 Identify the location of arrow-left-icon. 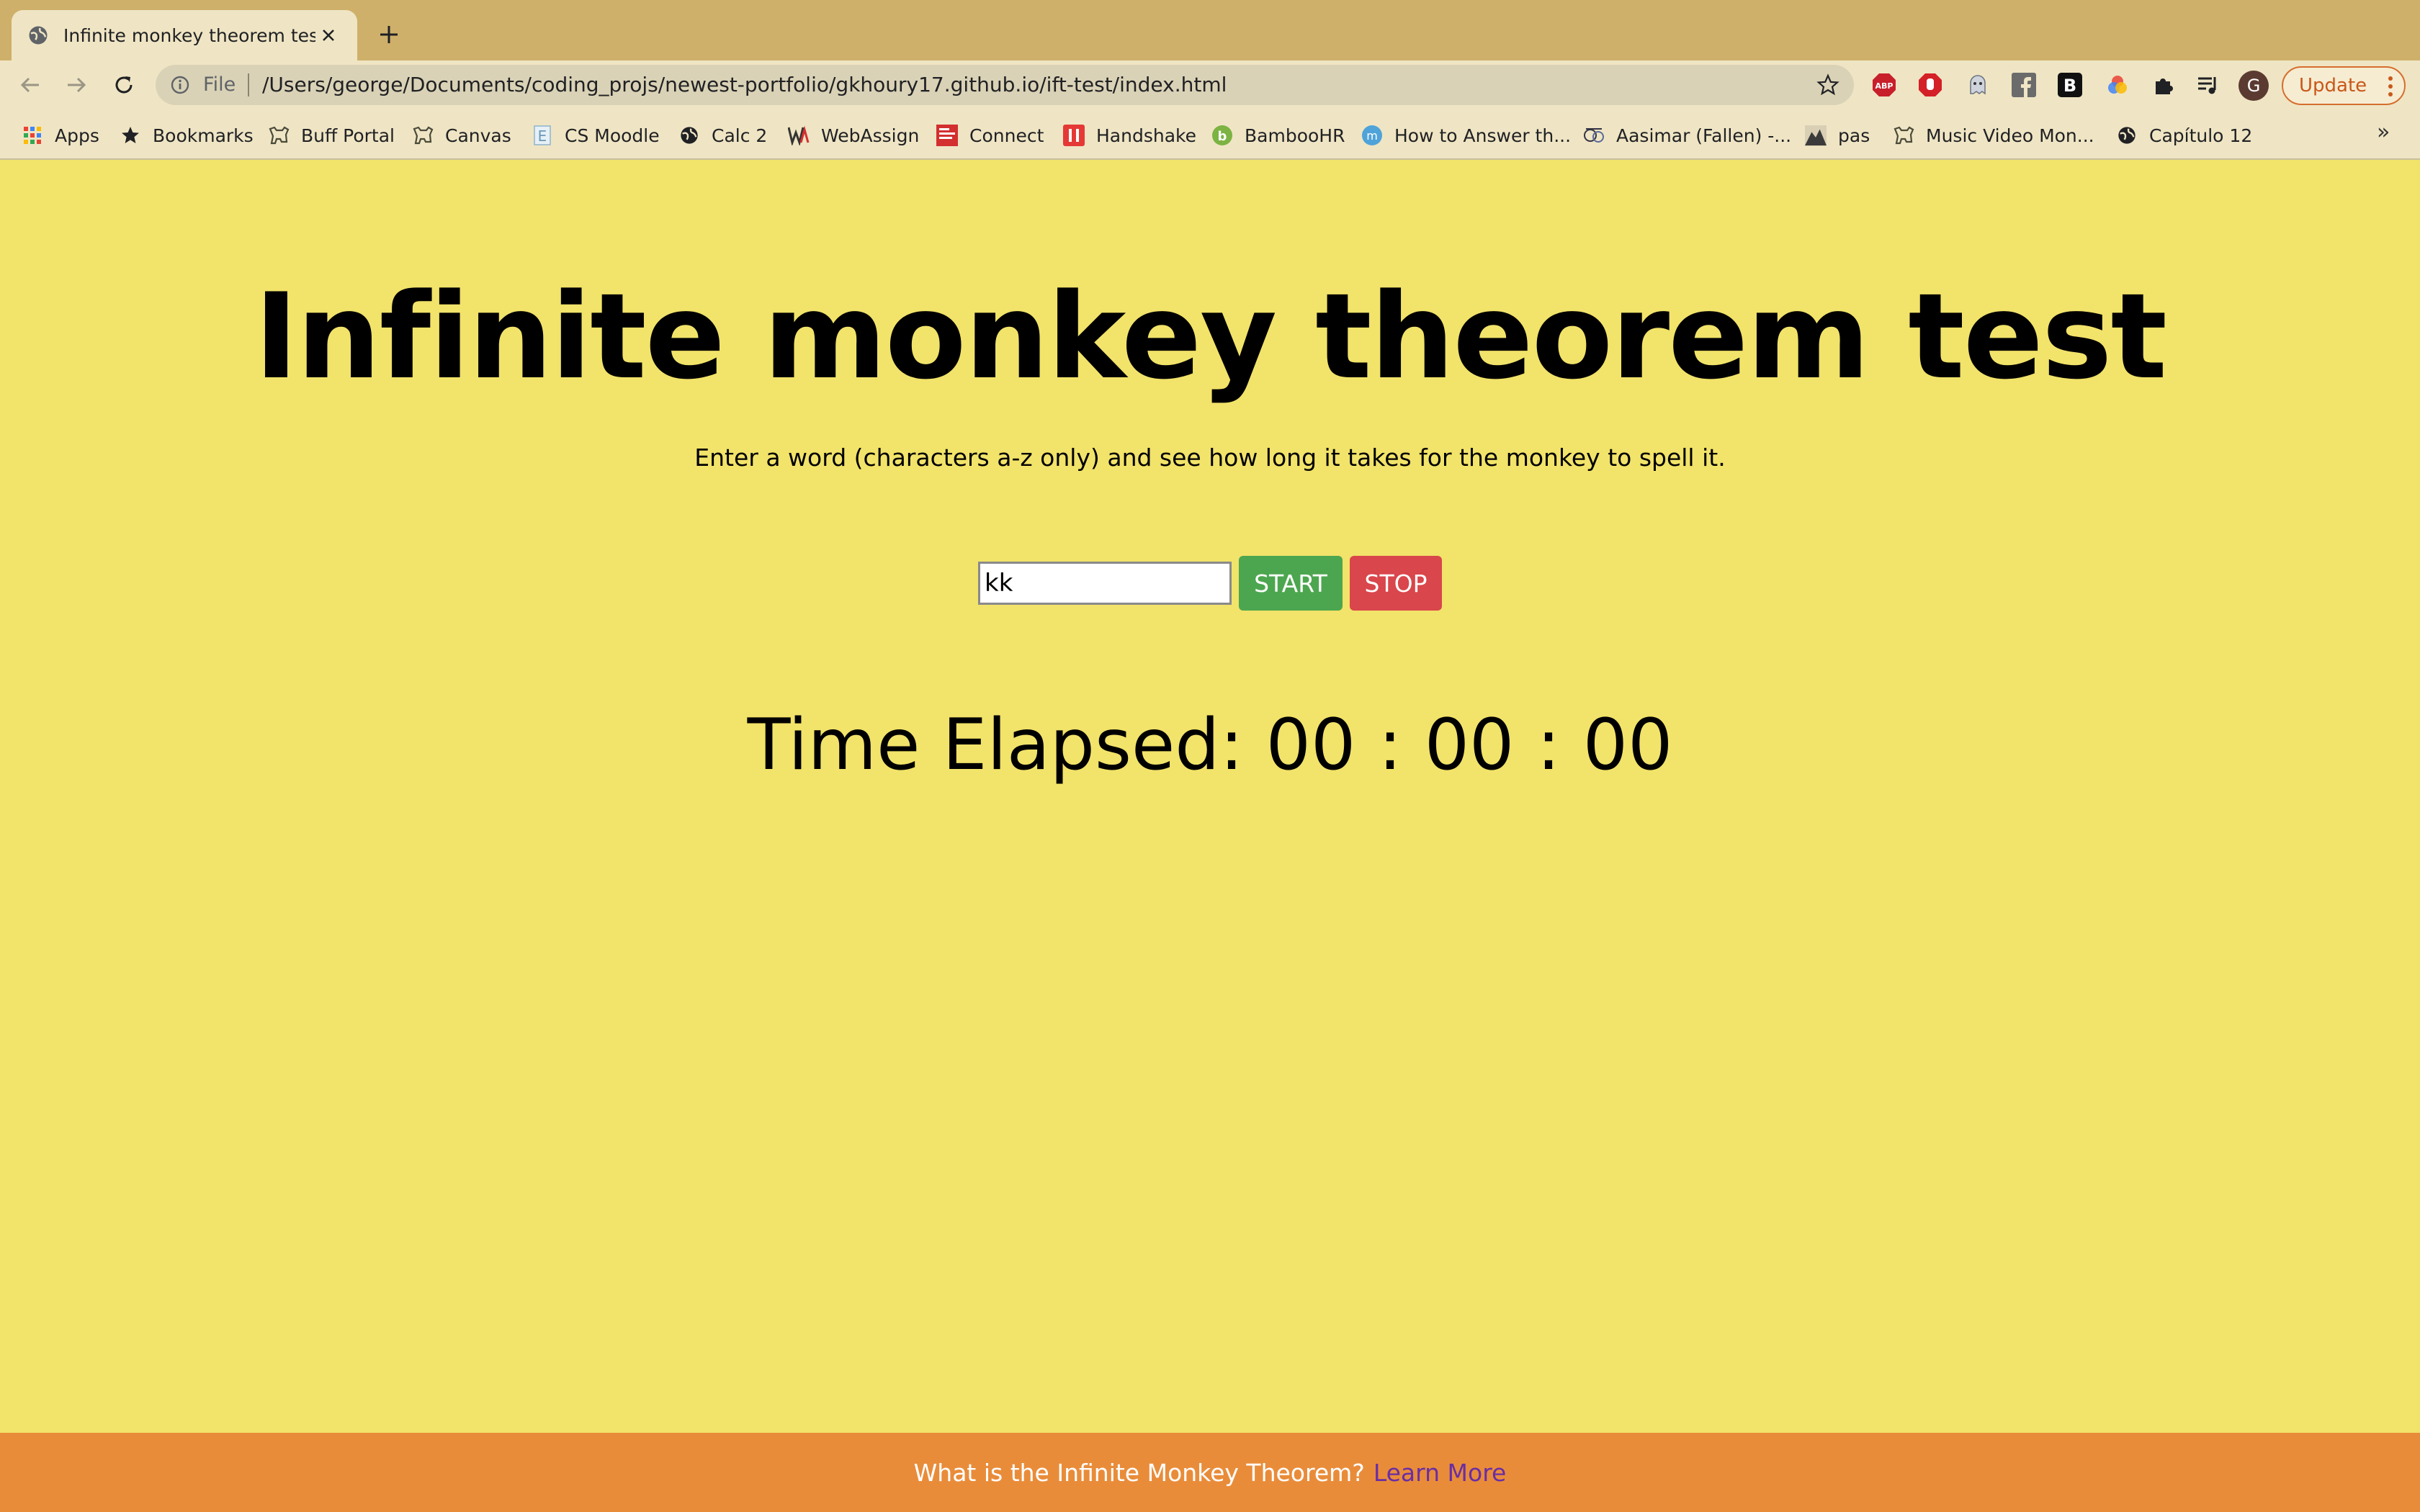
(29, 85).